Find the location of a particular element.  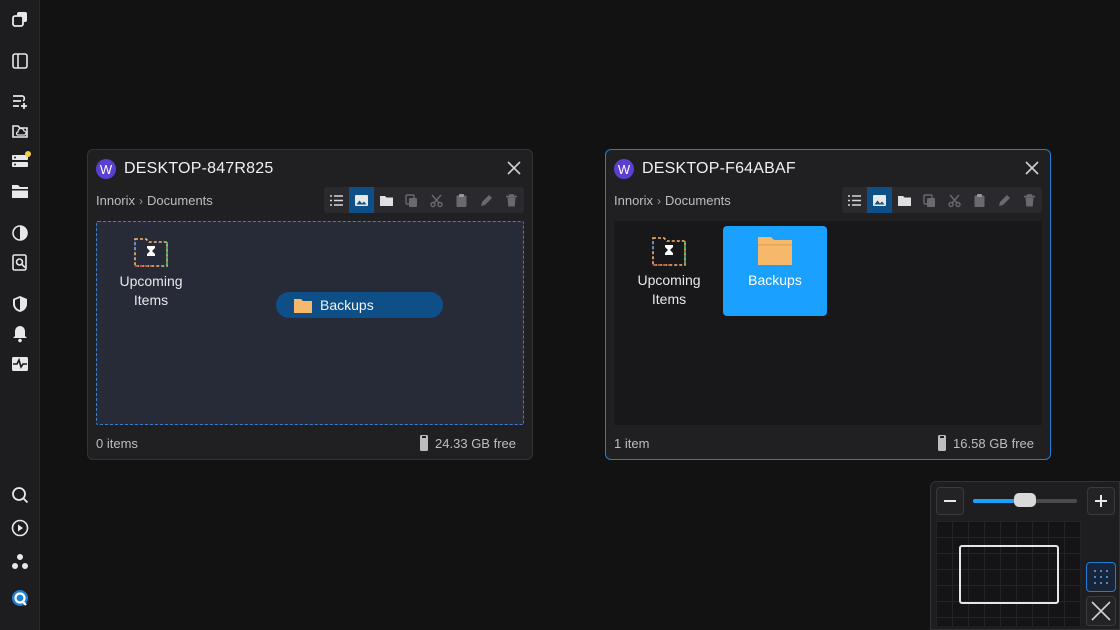

minimap-panel is located at coordinates (1025, 555).